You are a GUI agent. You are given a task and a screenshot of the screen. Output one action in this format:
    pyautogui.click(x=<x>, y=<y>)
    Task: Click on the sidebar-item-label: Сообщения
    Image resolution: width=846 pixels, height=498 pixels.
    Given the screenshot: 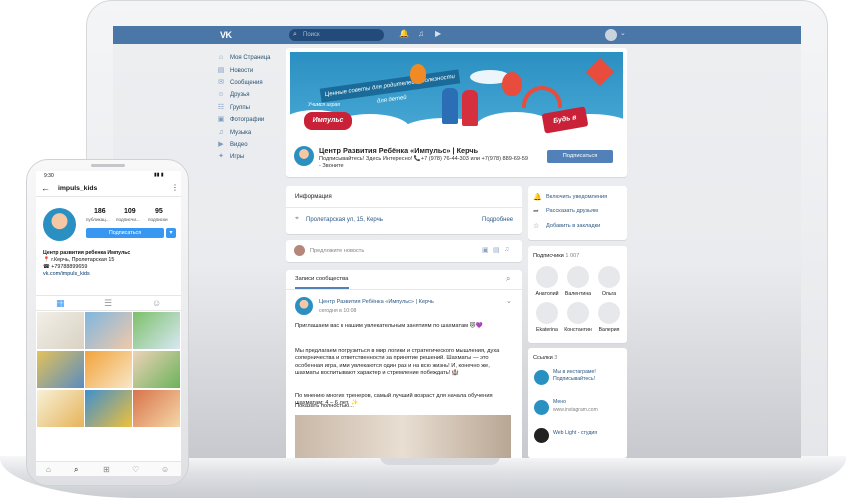 What is the action you would take?
    pyautogui.click(x=246, y=82)
    